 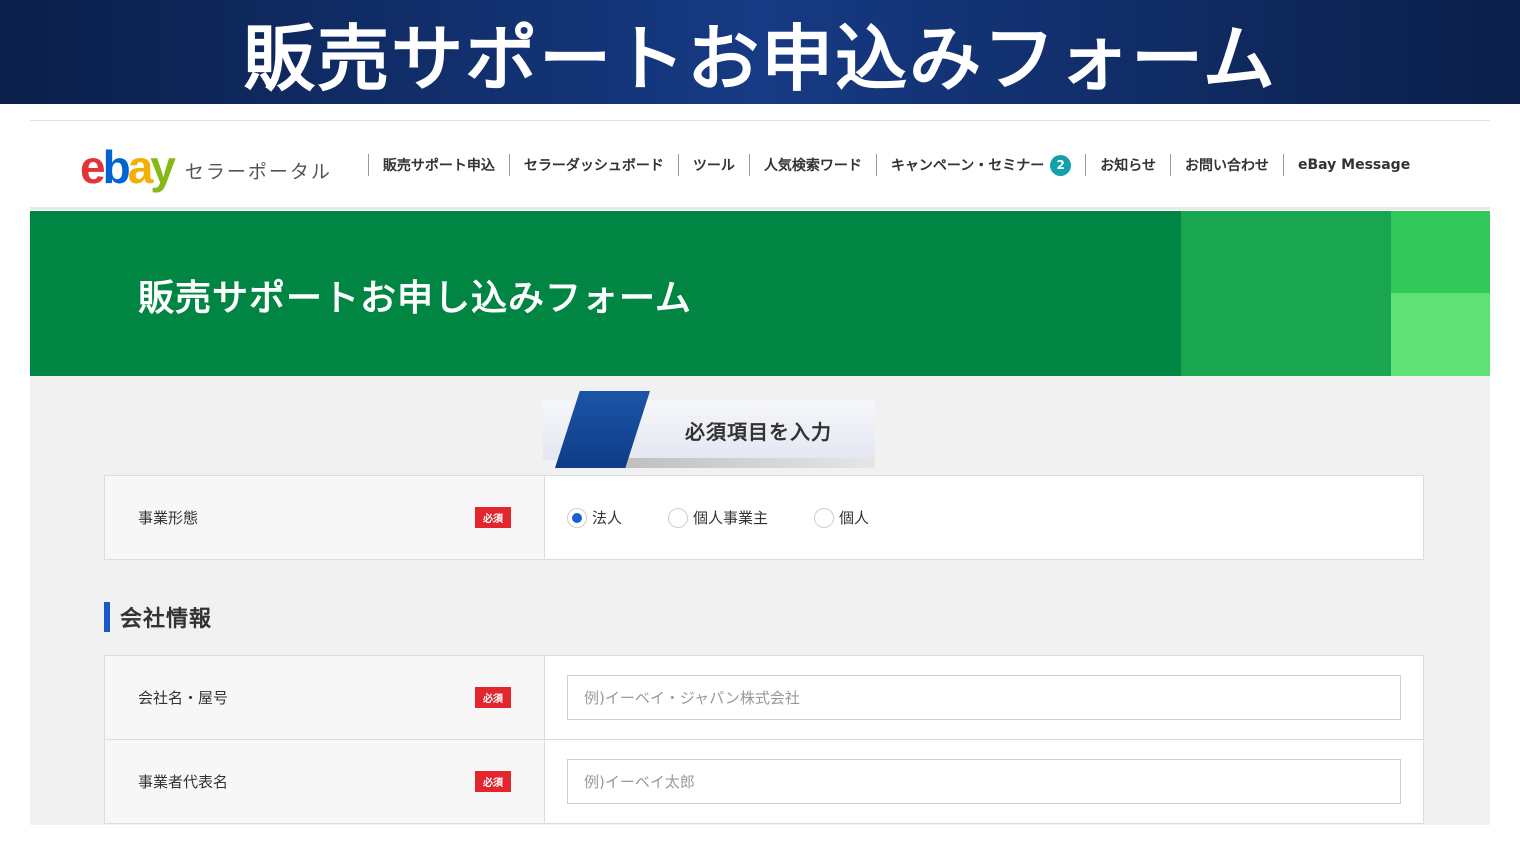 I want to click on radio-label: 法人, so click(x=607, y=518).